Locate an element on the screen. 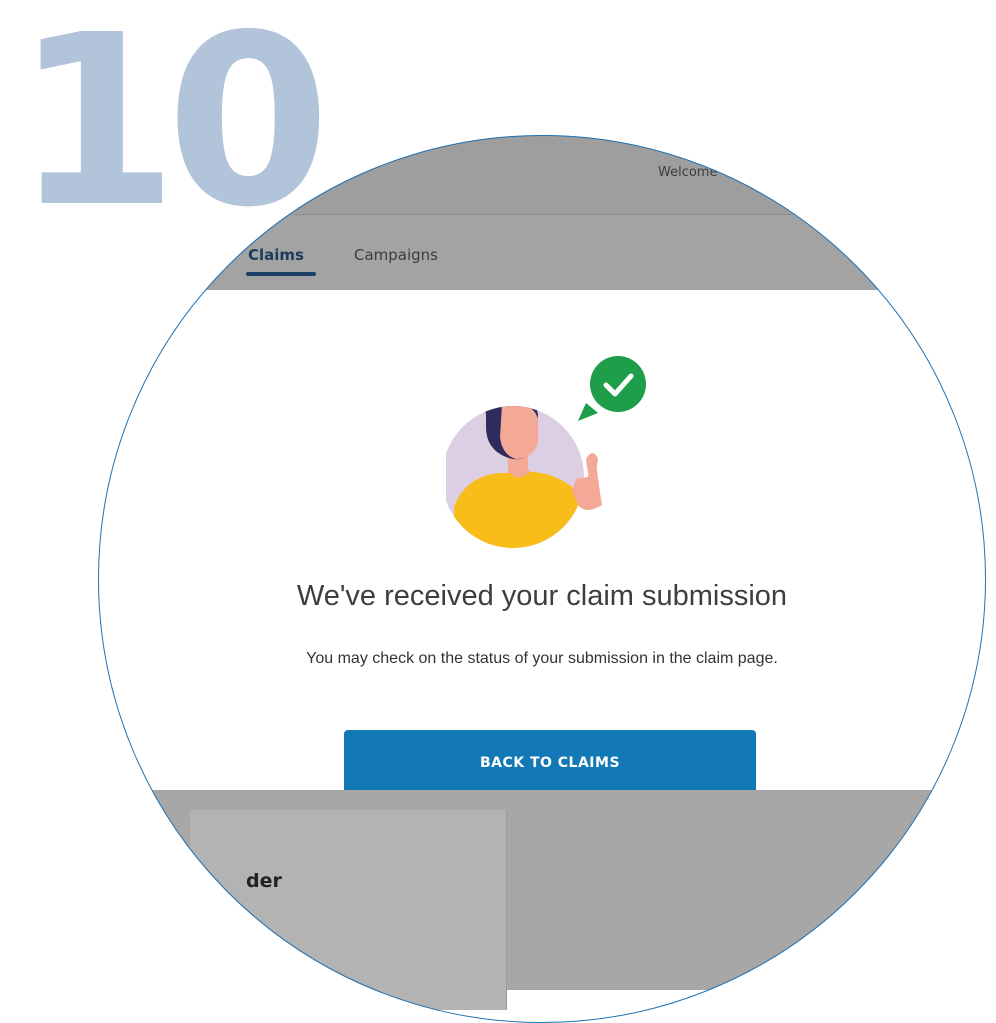 The height and width of the screenshot is (1023, 996). tab-bar is located at coordinates (542, 252).